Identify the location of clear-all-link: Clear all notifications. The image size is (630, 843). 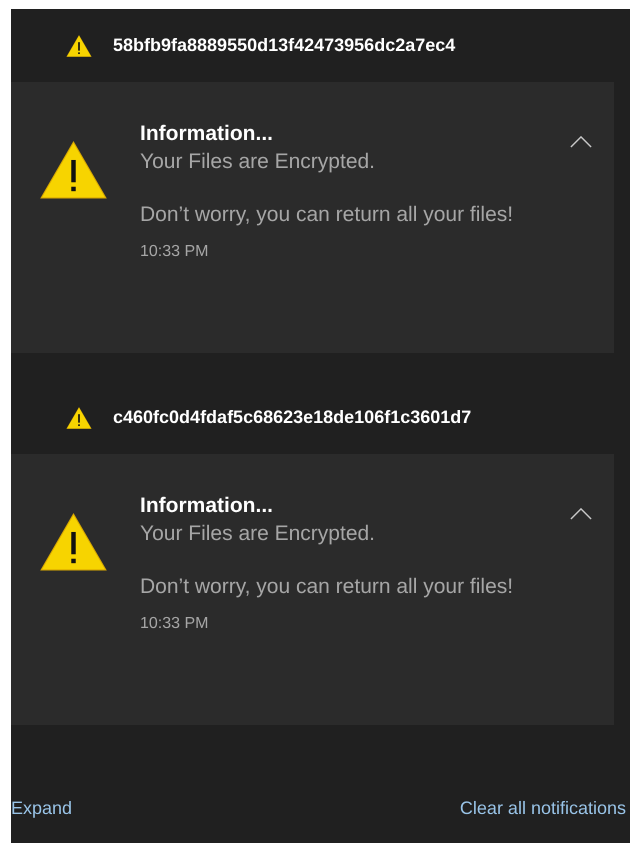
(543, 808).